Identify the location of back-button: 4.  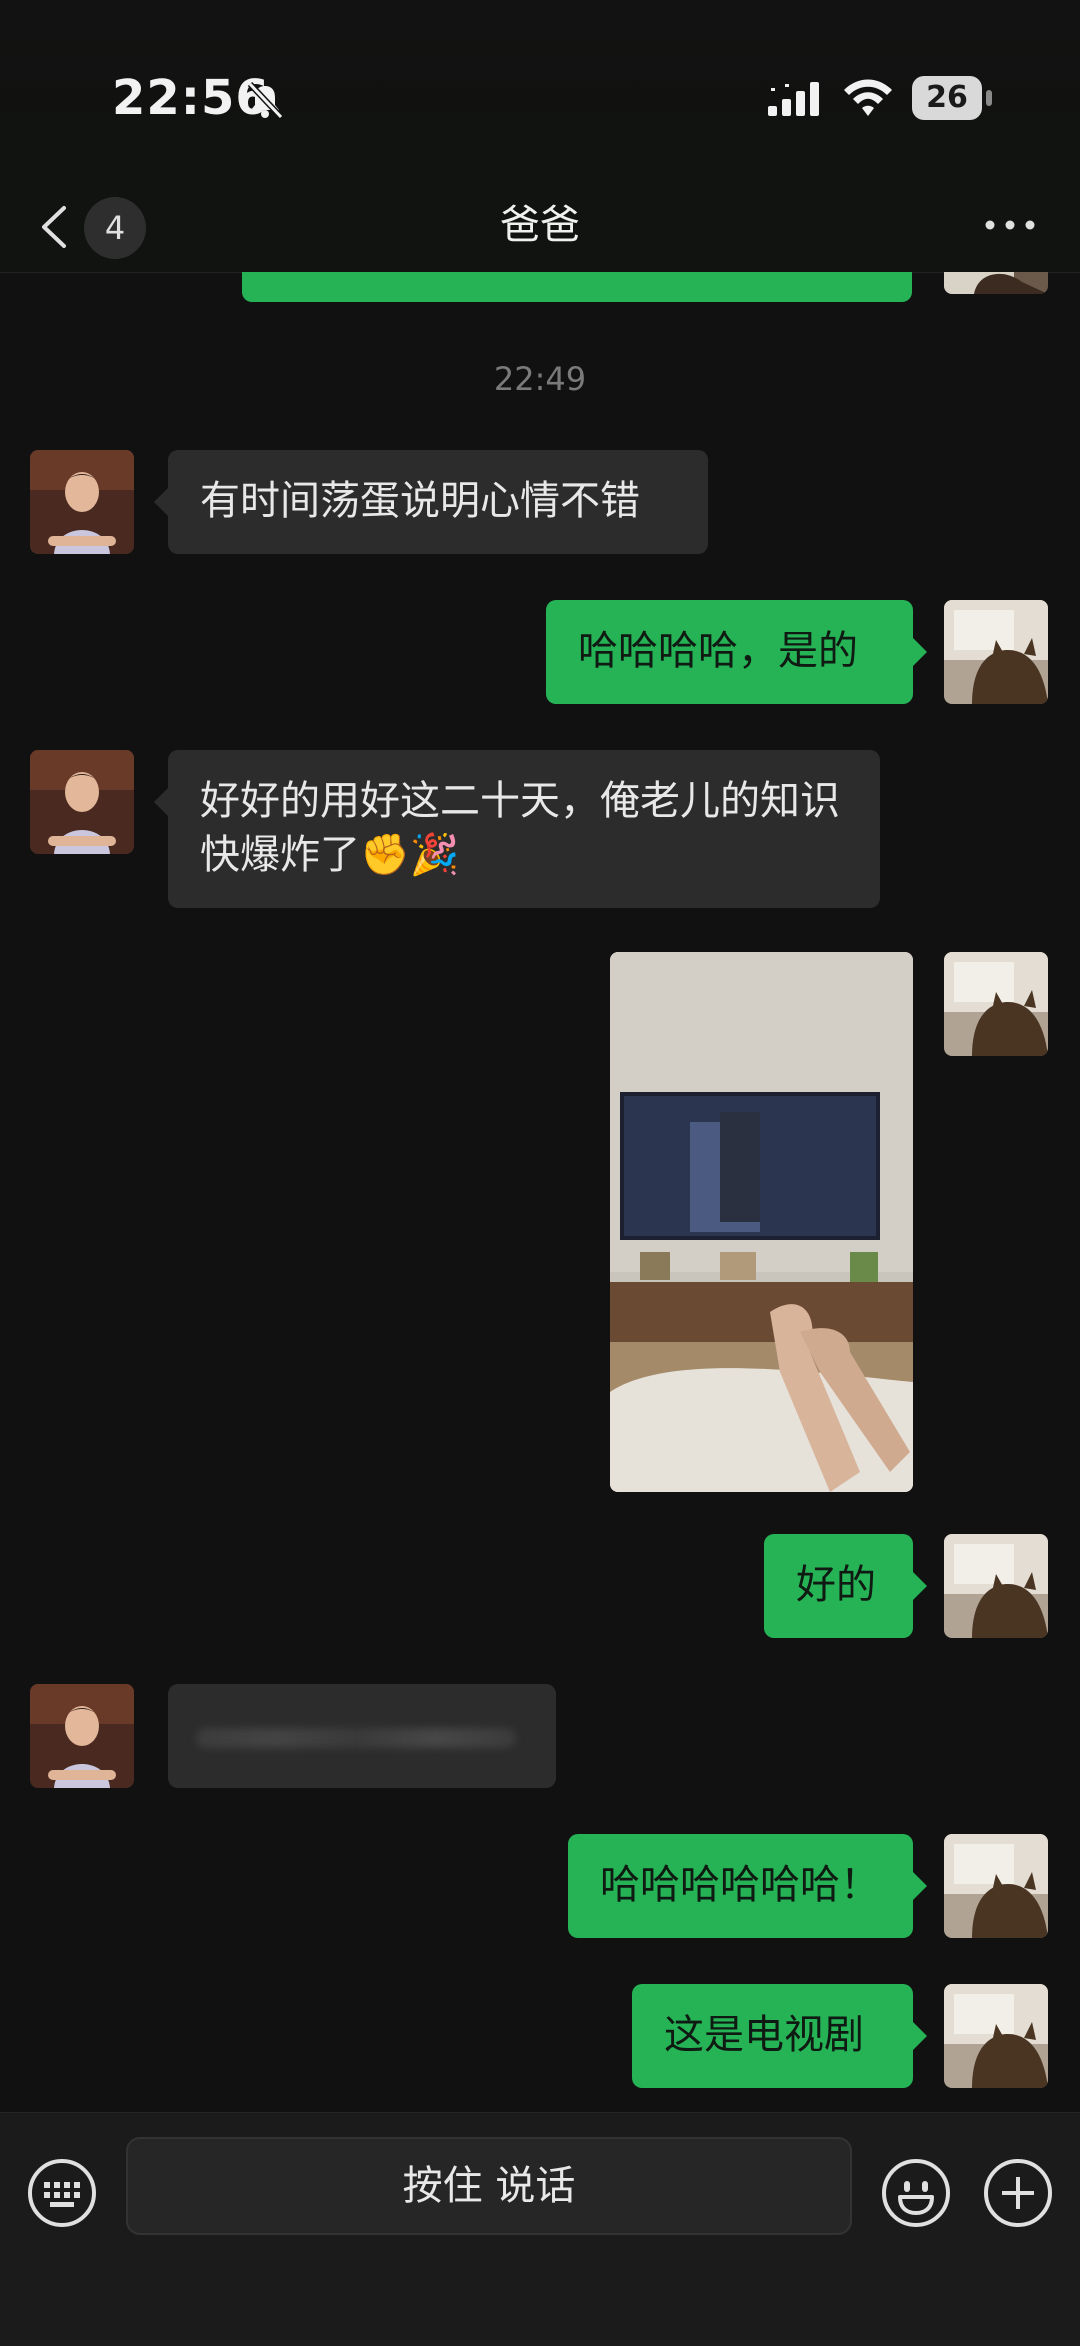
(96, 227).